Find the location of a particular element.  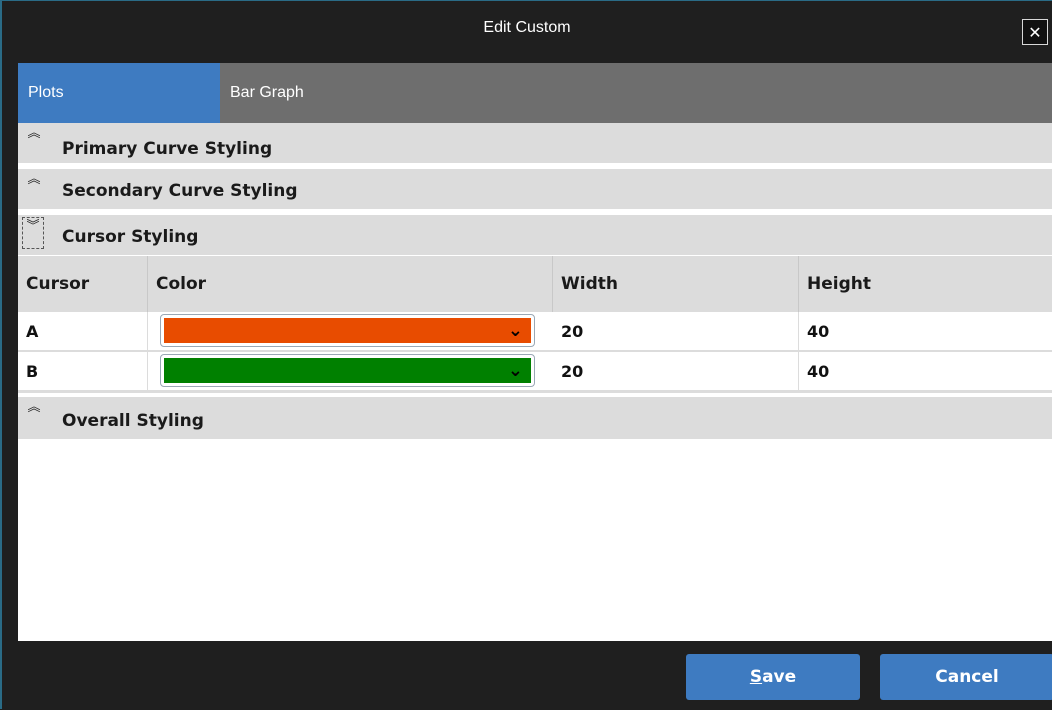

tab-plots: Plots is located at coordinates (119, 93).